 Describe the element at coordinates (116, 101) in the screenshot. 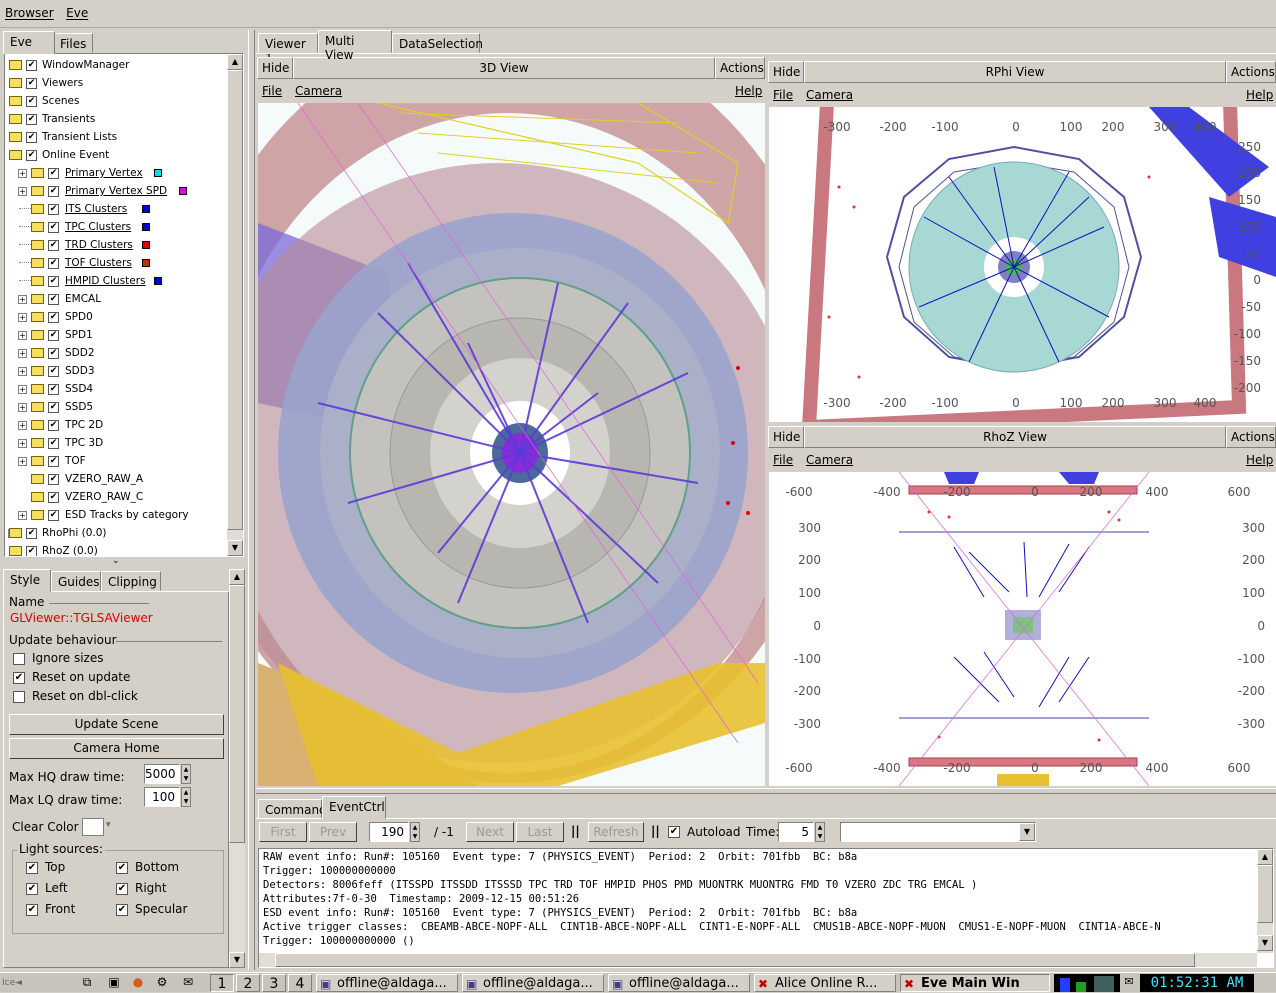

I see `tree-item: ✔ Scenes` at that location.